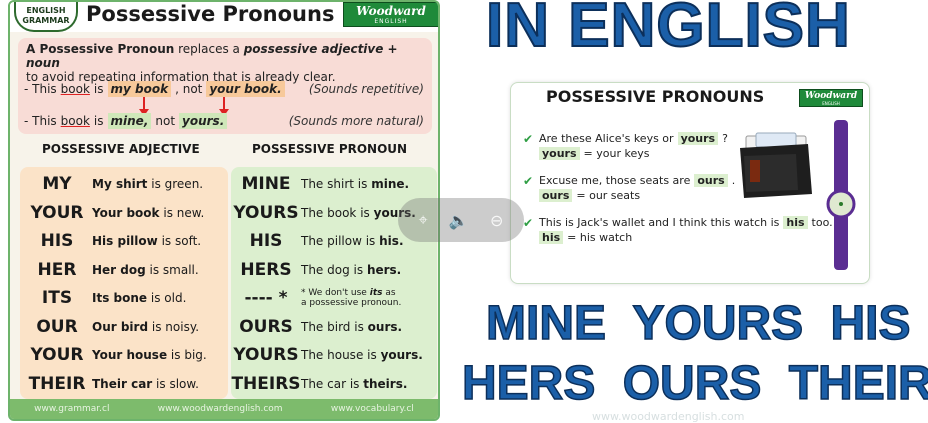 The image size is (928, 423). Describe the element at coordinates (733, 180) in the screenshot. I see `example-end: .` at that location.